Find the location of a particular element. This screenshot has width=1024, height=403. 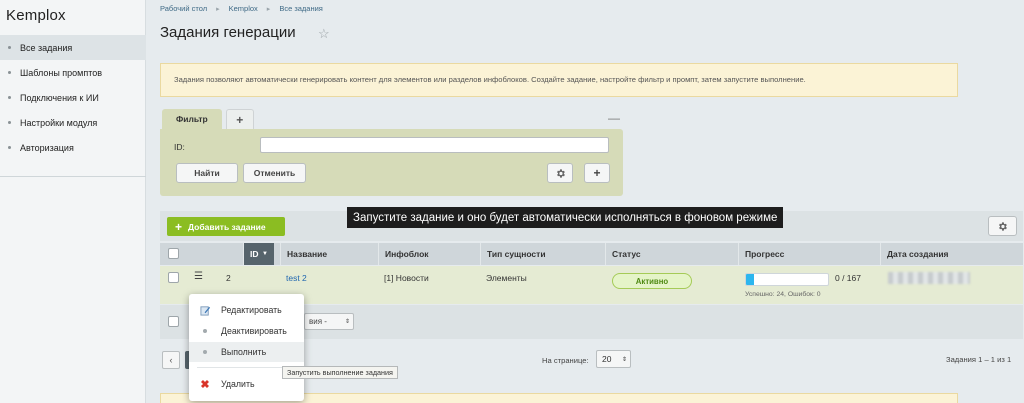

edit-icon is located at coordinates (205, 310).